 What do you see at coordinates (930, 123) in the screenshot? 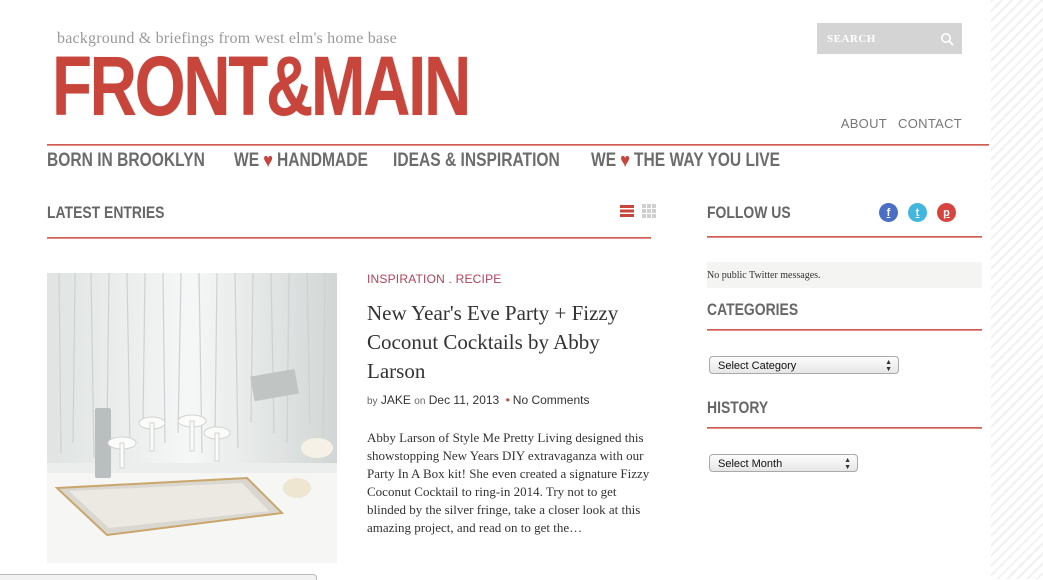
I see `contact-link: CONTACT` at bounding box center [930, 123].